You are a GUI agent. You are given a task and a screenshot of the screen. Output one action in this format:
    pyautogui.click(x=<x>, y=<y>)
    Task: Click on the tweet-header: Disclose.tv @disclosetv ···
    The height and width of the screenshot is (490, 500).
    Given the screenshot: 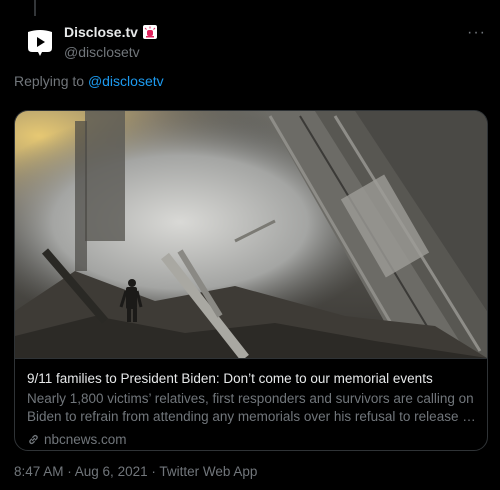 What is the action you would take?
    pyautogui.click(x=250, y=42)
    